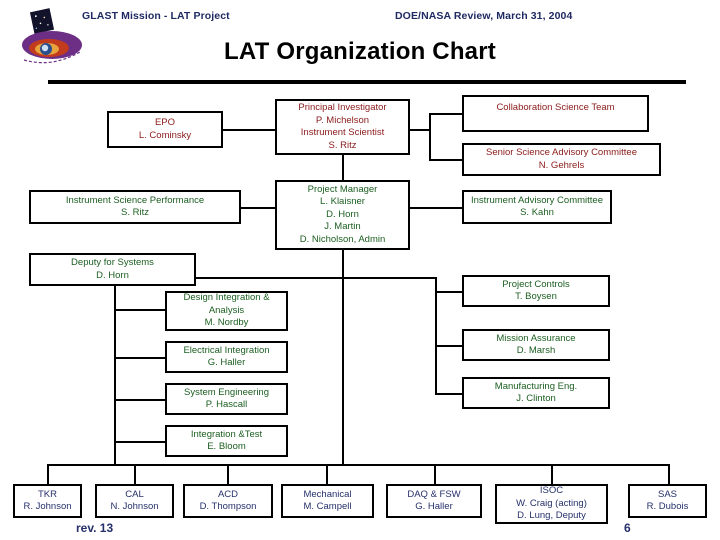 Image resolution: width=720 pixels, height=540 pixels. What do you see at coordinates (327, 494) in the screenshot?
I see `box-mechanical-line-0: Mechanical` at bounding box center [327, 494].